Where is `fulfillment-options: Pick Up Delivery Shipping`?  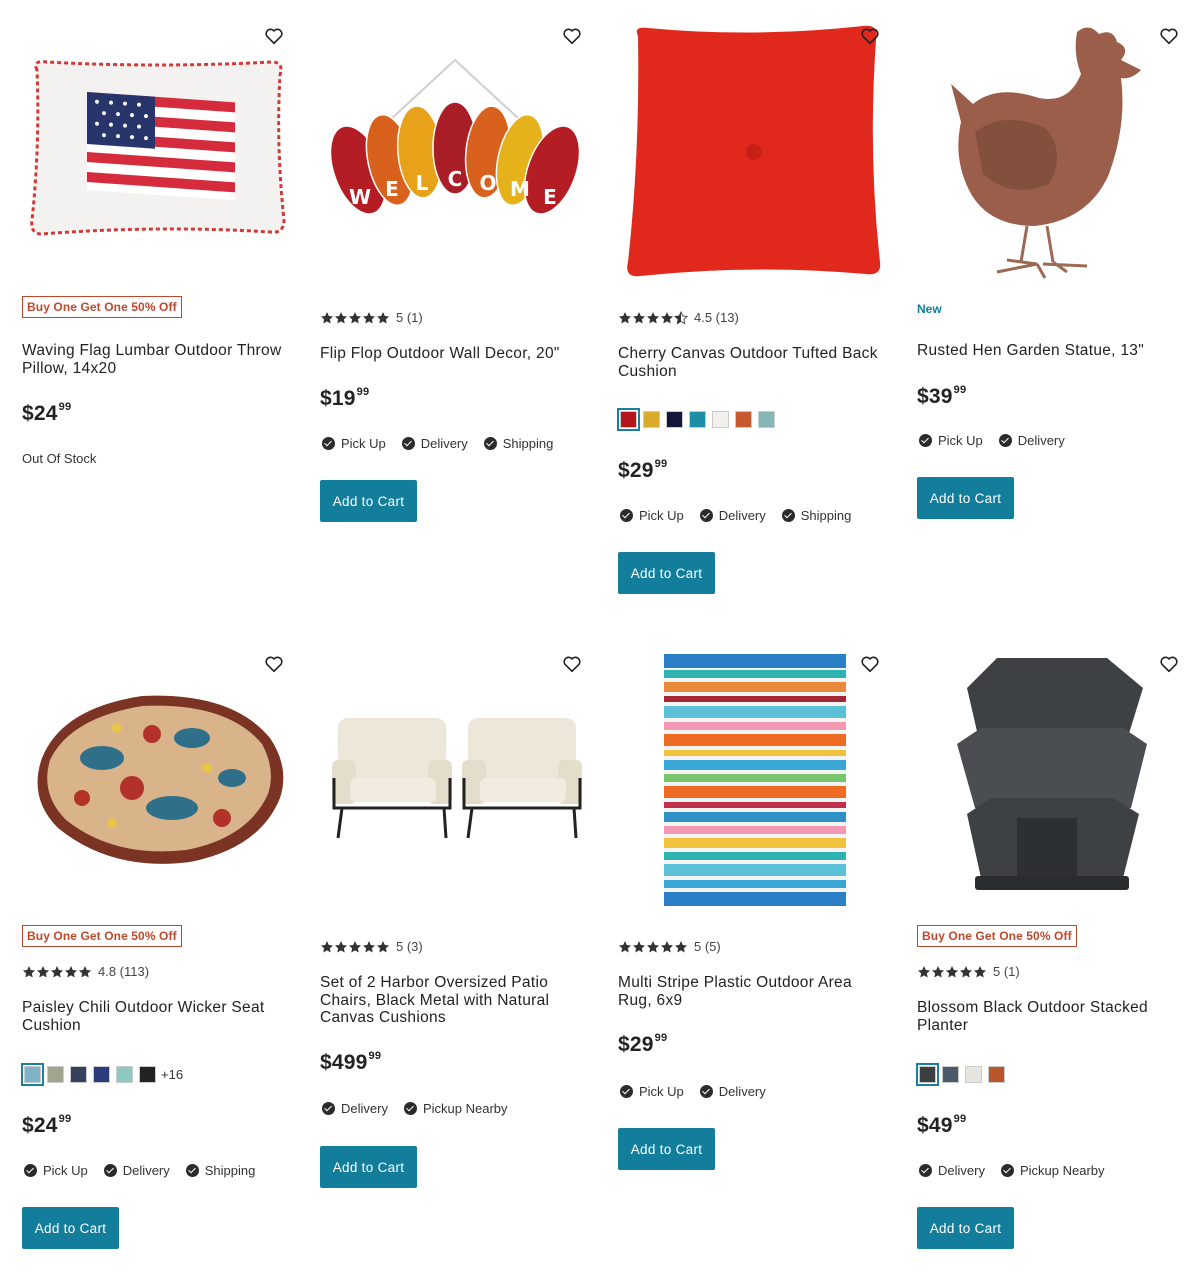
fulfillment-options: Pick Up Delivery Shipping is located at coordinates (147, 1170).